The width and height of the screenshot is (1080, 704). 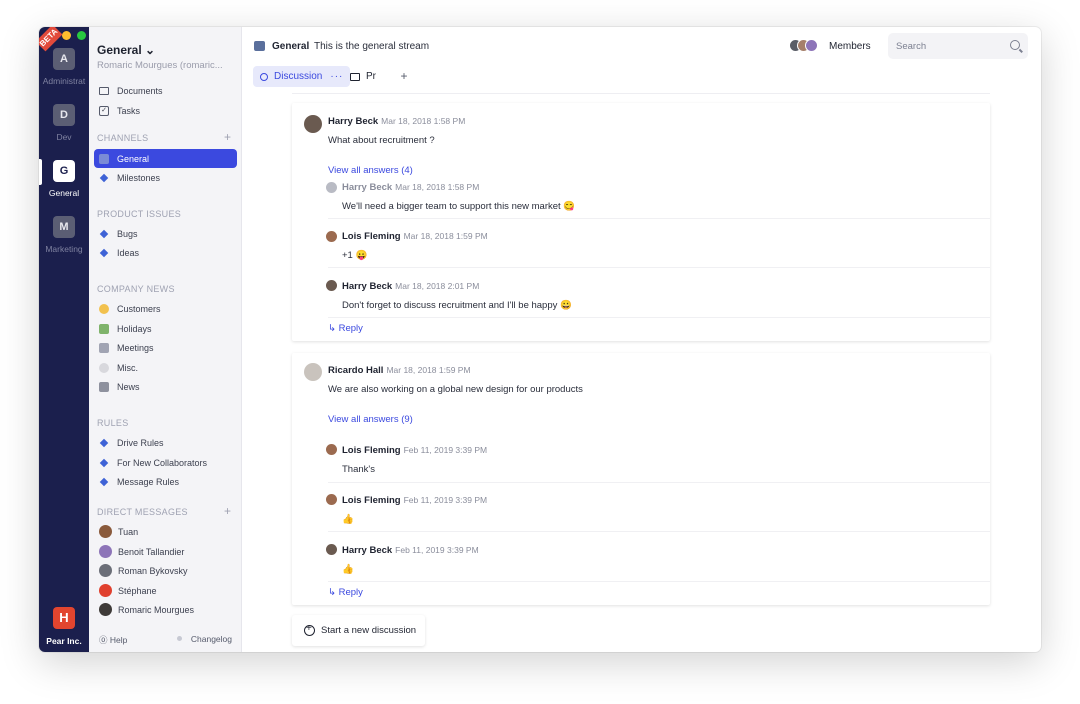 I want to click on workspace-dev: D Dev, so click(x=64, y=123).